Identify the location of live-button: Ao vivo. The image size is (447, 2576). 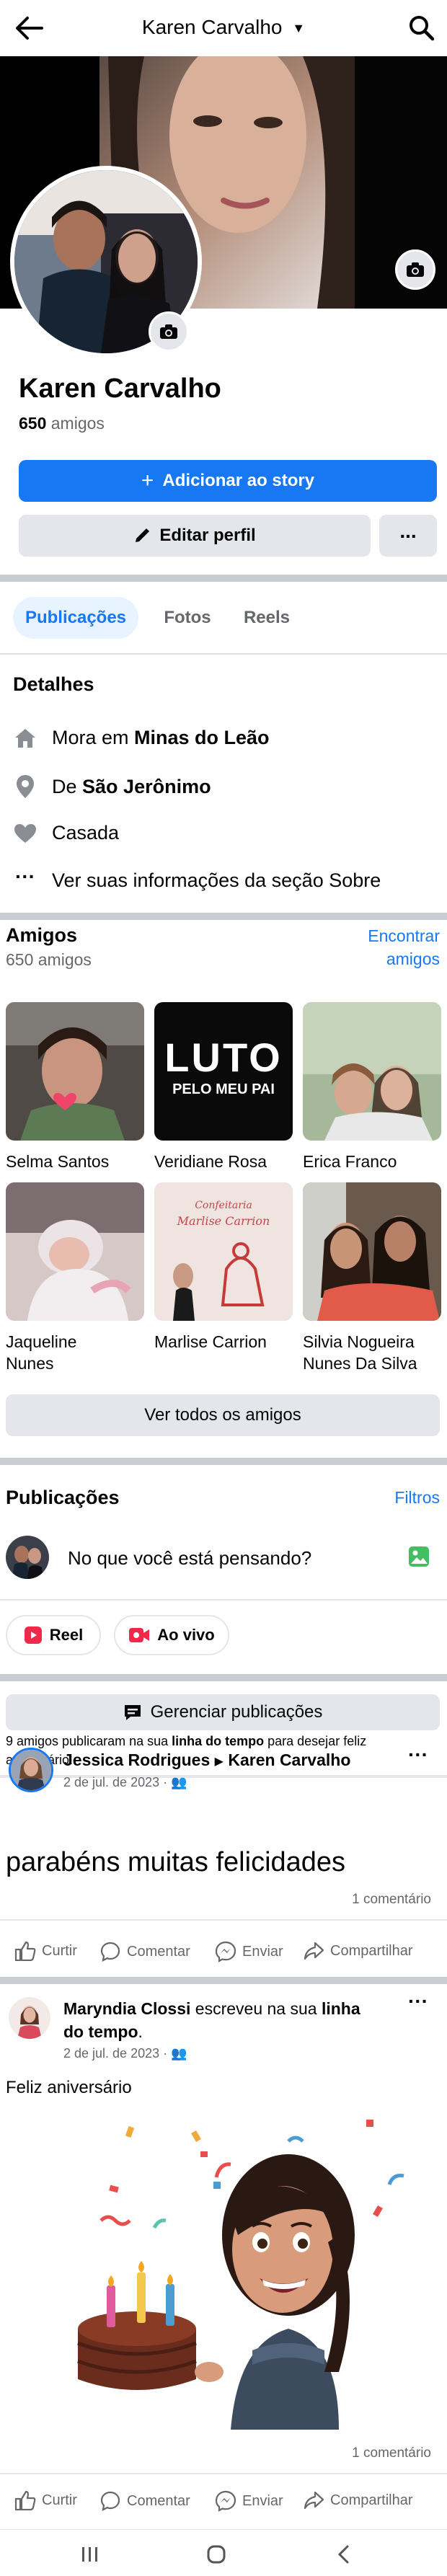
(171, 1635).